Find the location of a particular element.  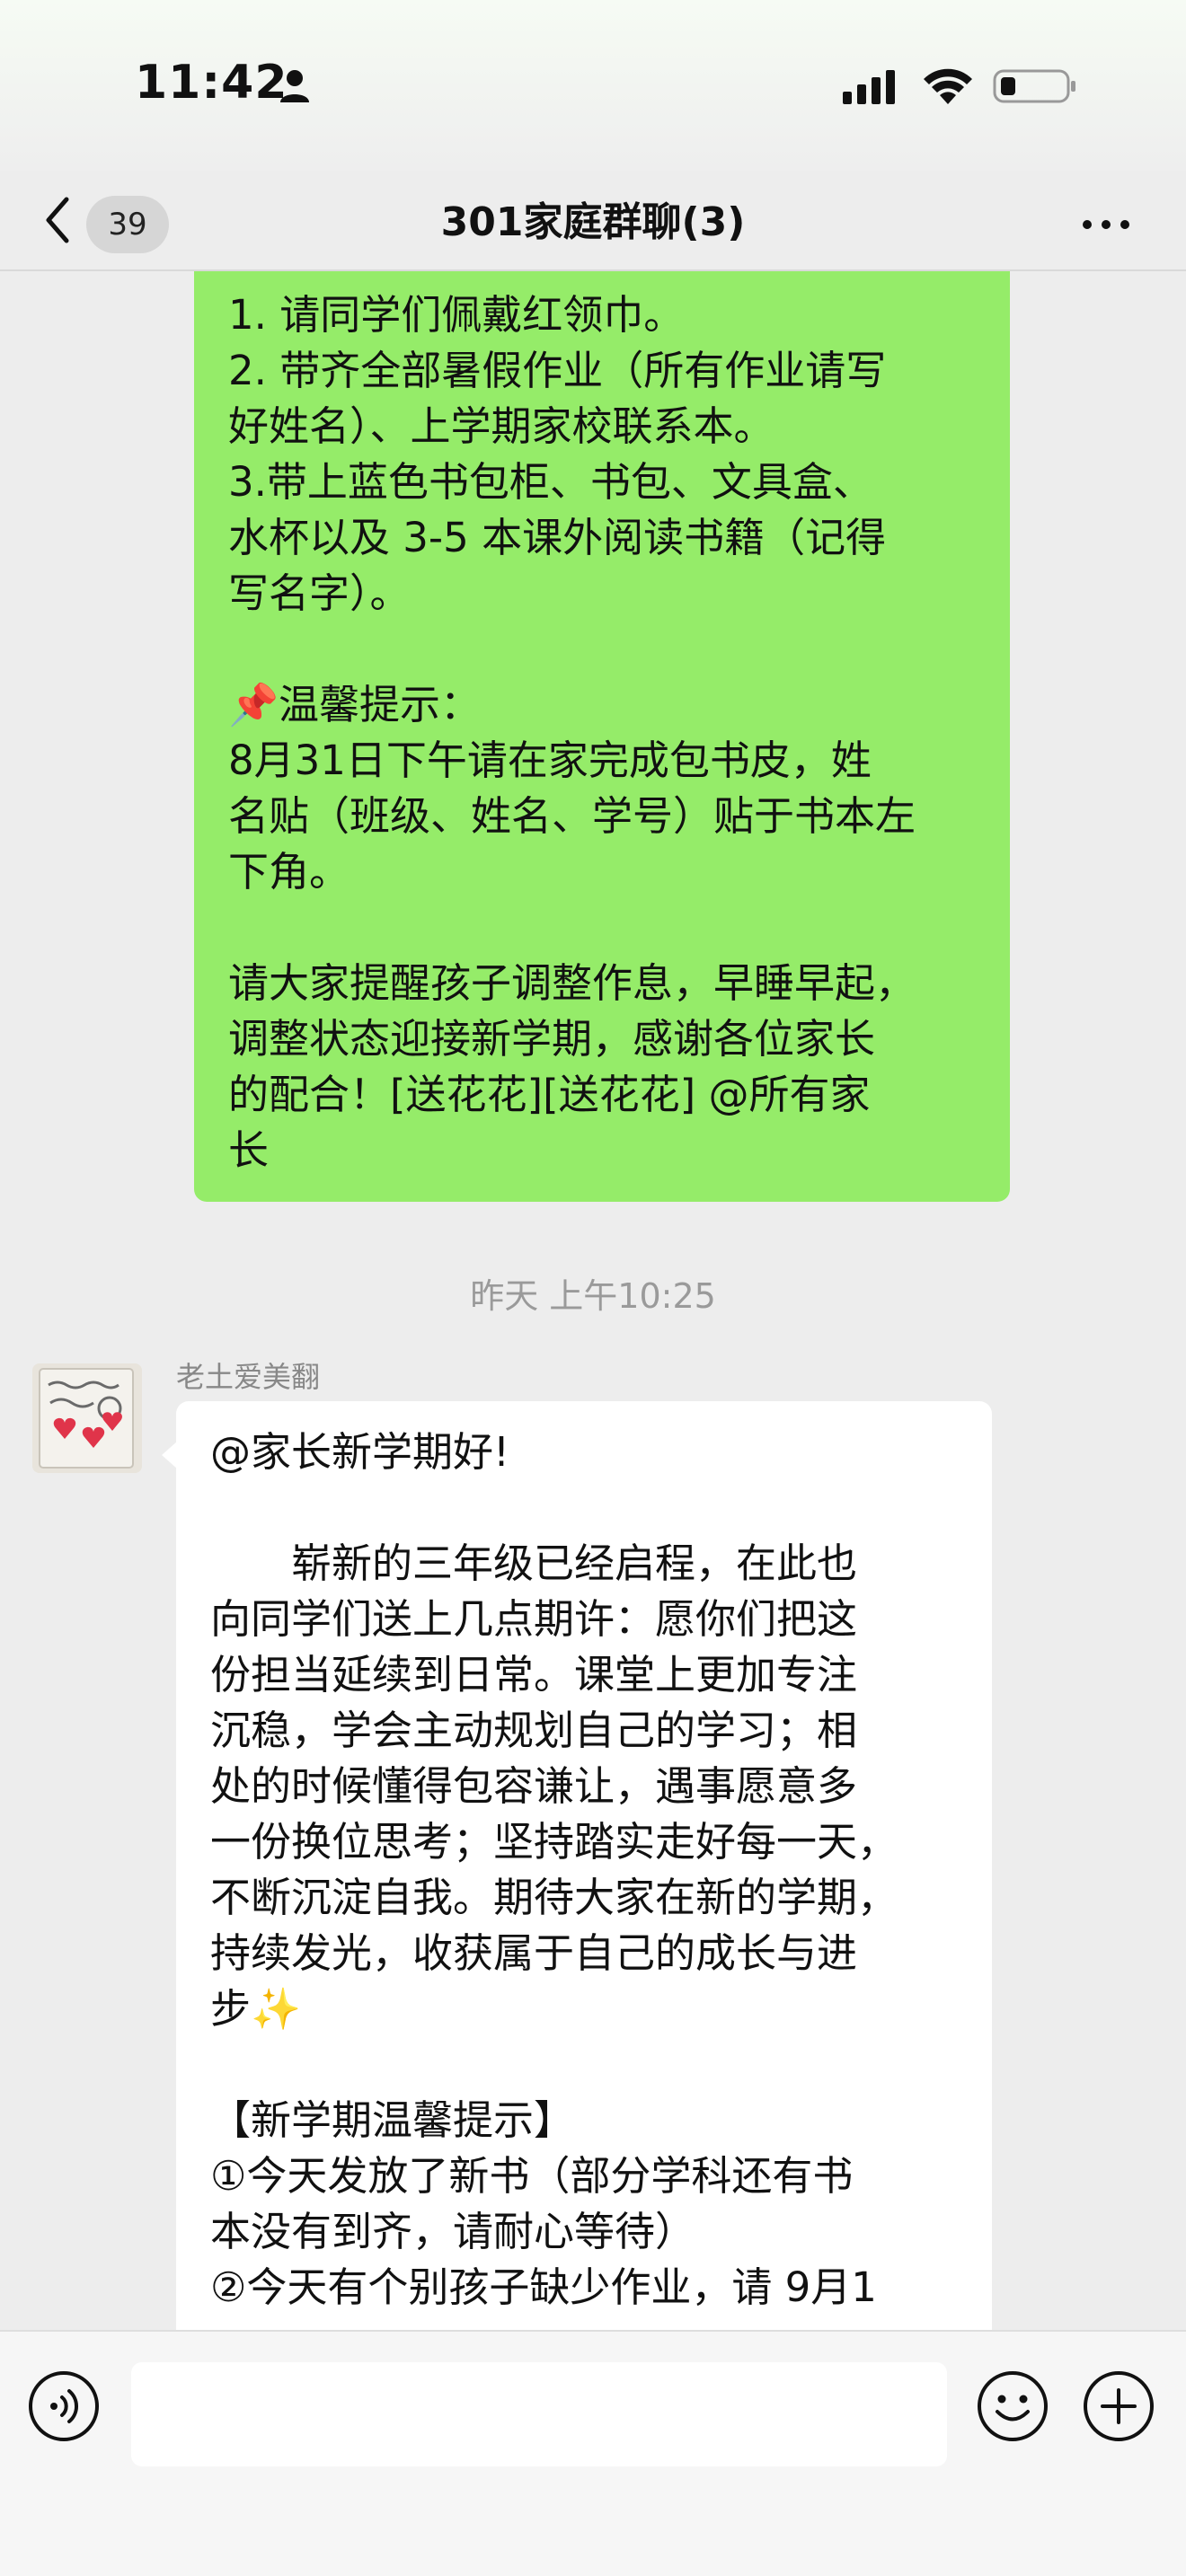

message-line: 的配合！[送花花][送花花] @所有家 is located at coordinates (549, 1094).